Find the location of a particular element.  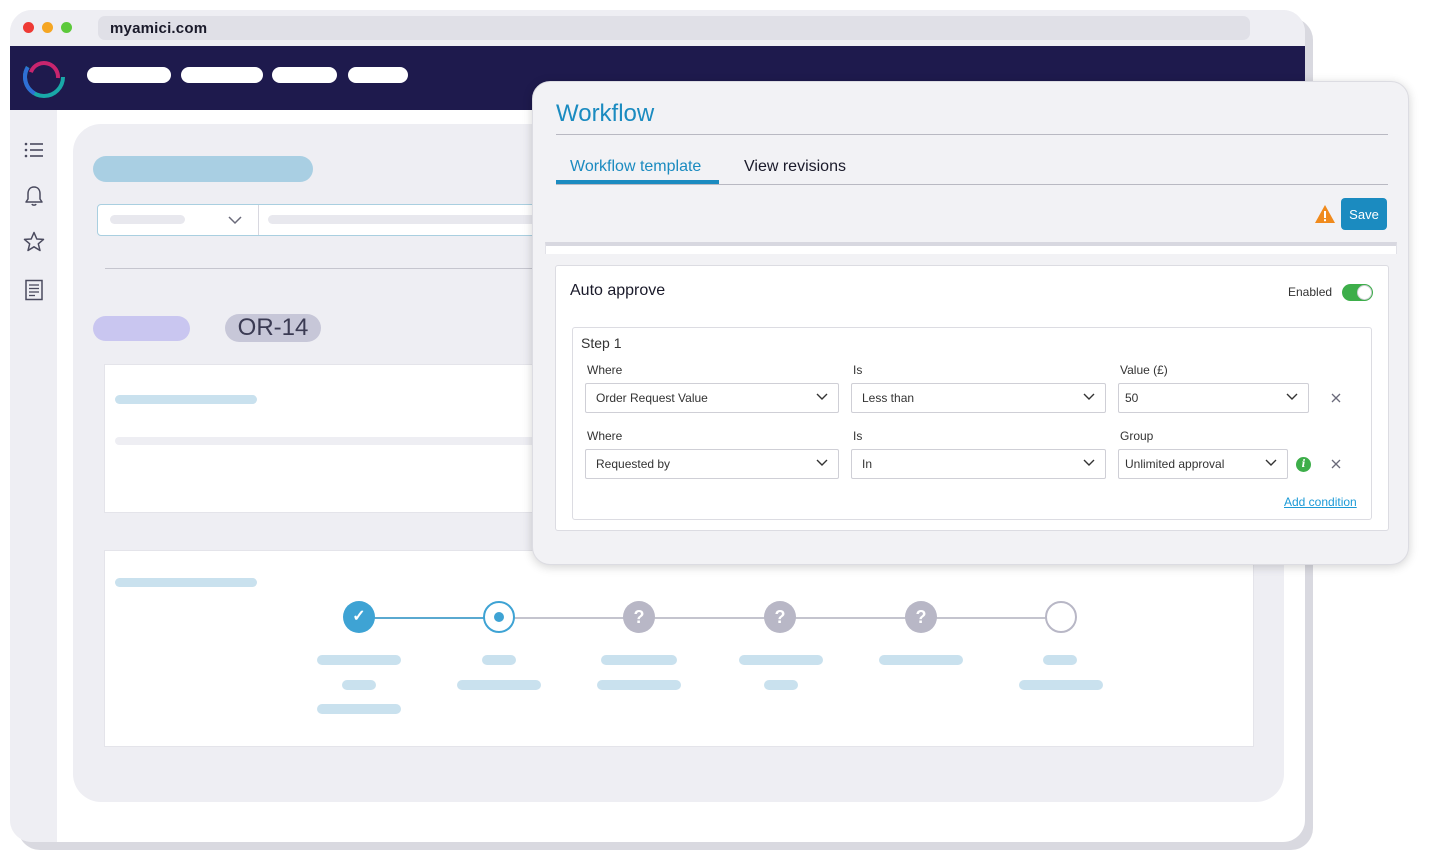

document-icon is located at coordinates (34, 290).